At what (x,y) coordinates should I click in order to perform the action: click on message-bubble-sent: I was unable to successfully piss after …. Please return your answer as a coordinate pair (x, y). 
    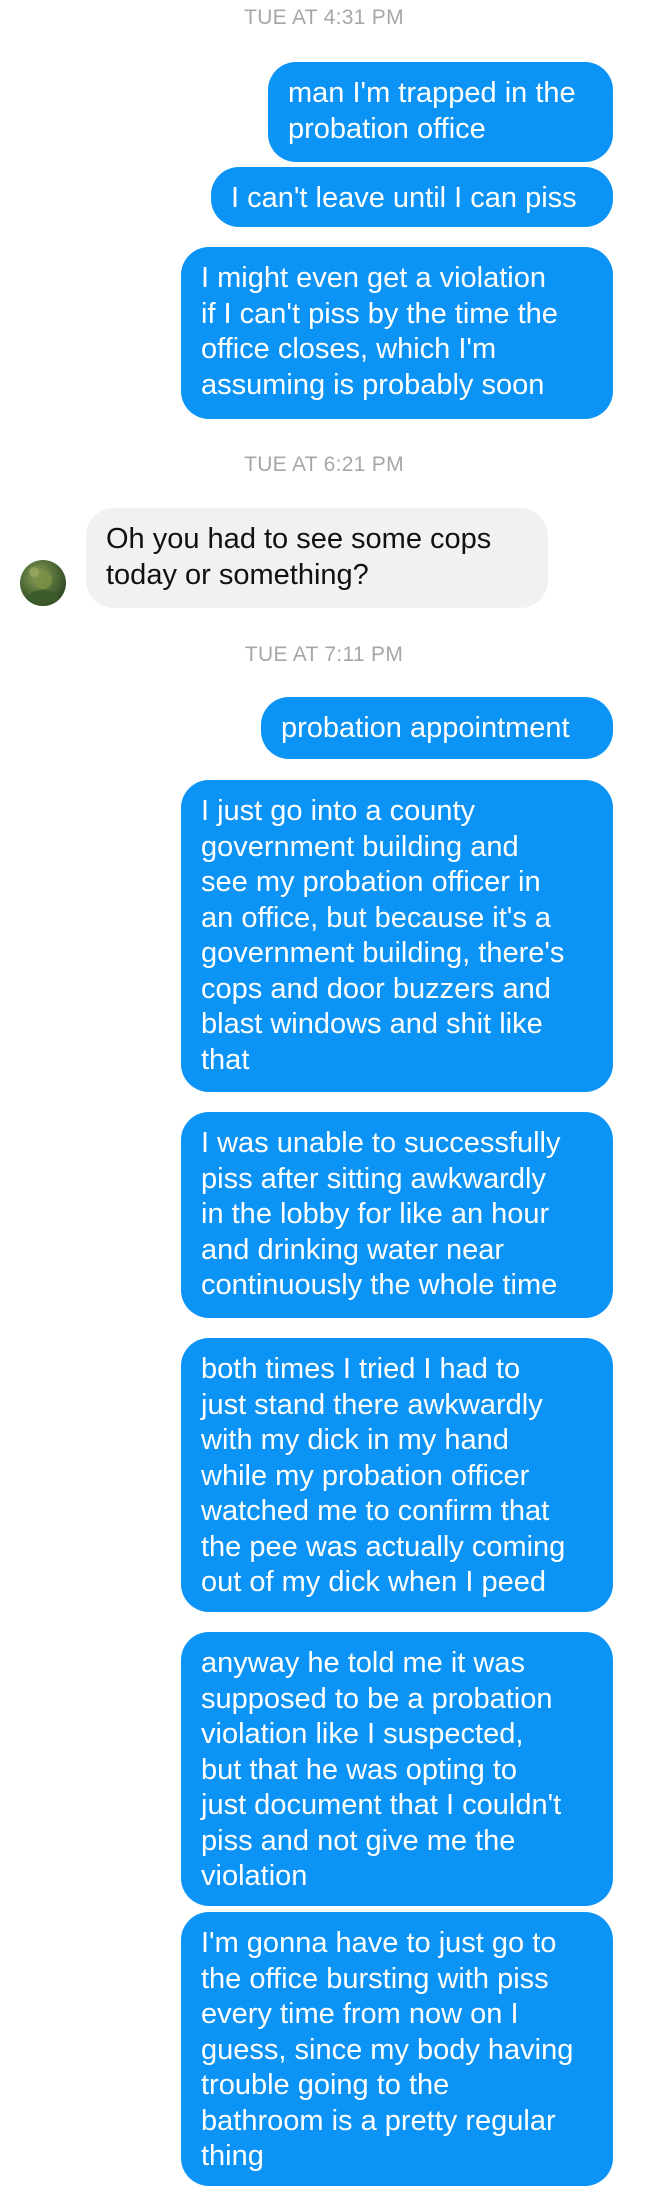
    Looking at the image, I should click on (397, 1215).